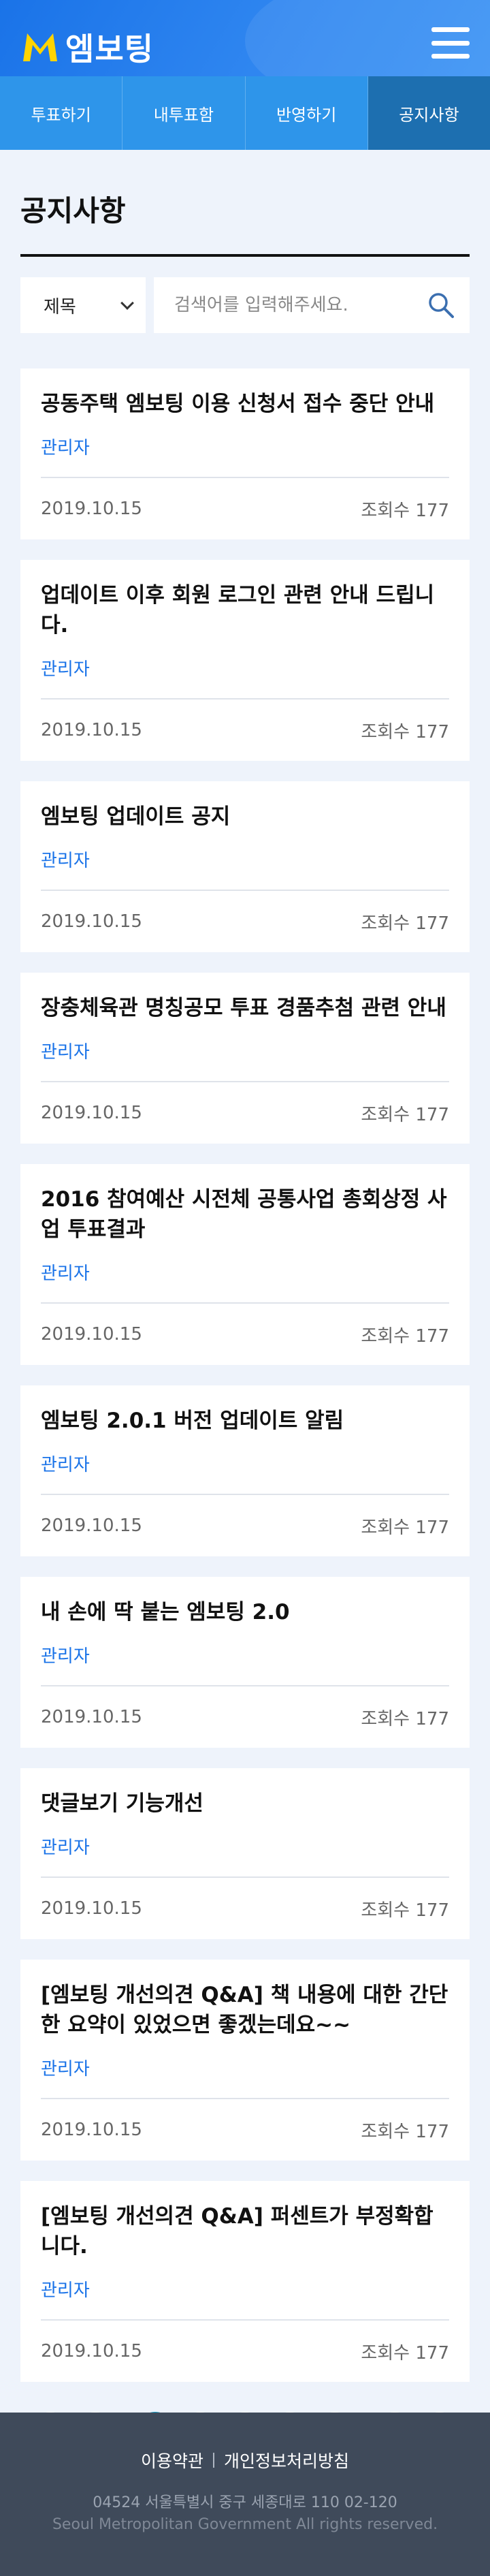  Describe the element at coordinates (83, 305) in the screenshot. I see `search-type-select: 제목` at that location.